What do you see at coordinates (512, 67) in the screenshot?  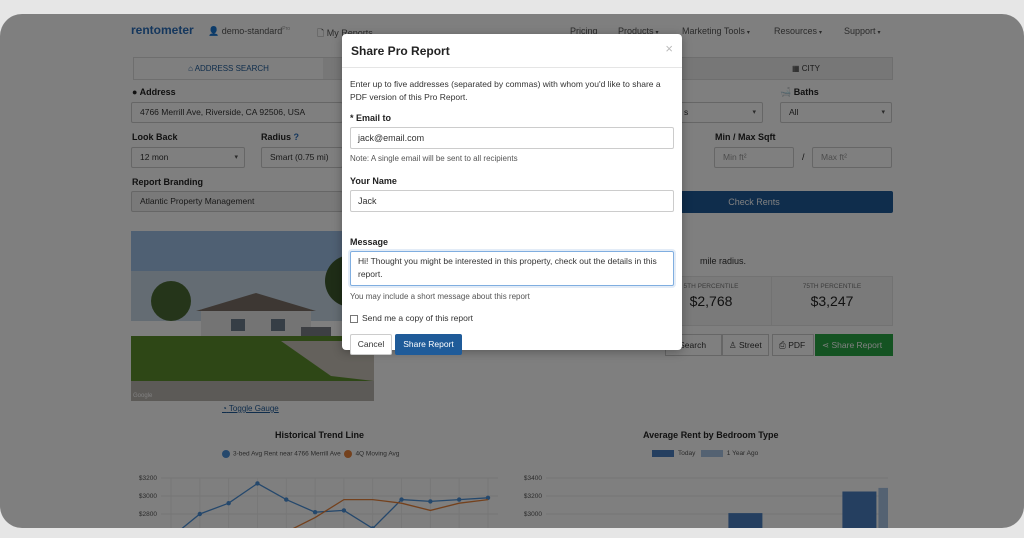 I see `modal-divider` at bounding box center [512, 67].